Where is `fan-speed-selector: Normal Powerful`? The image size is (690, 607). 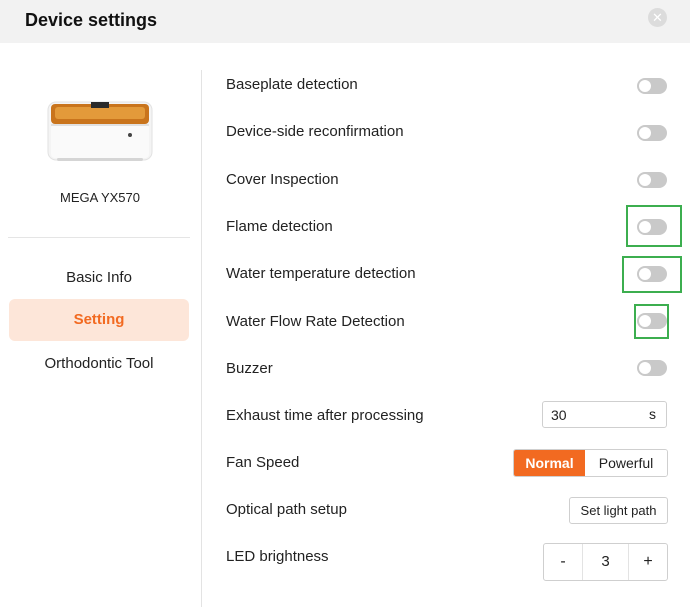 fan-speed-selector: Normal Powerful is located at coordinates (590, 463).